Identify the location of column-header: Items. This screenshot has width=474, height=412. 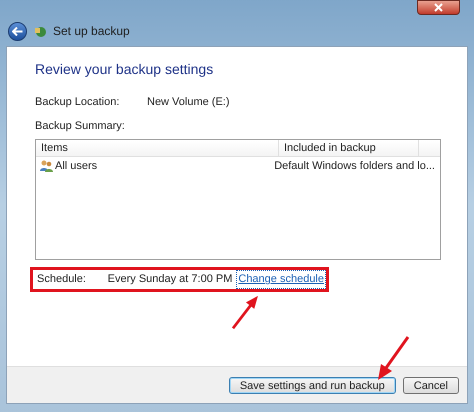
(157, 148).